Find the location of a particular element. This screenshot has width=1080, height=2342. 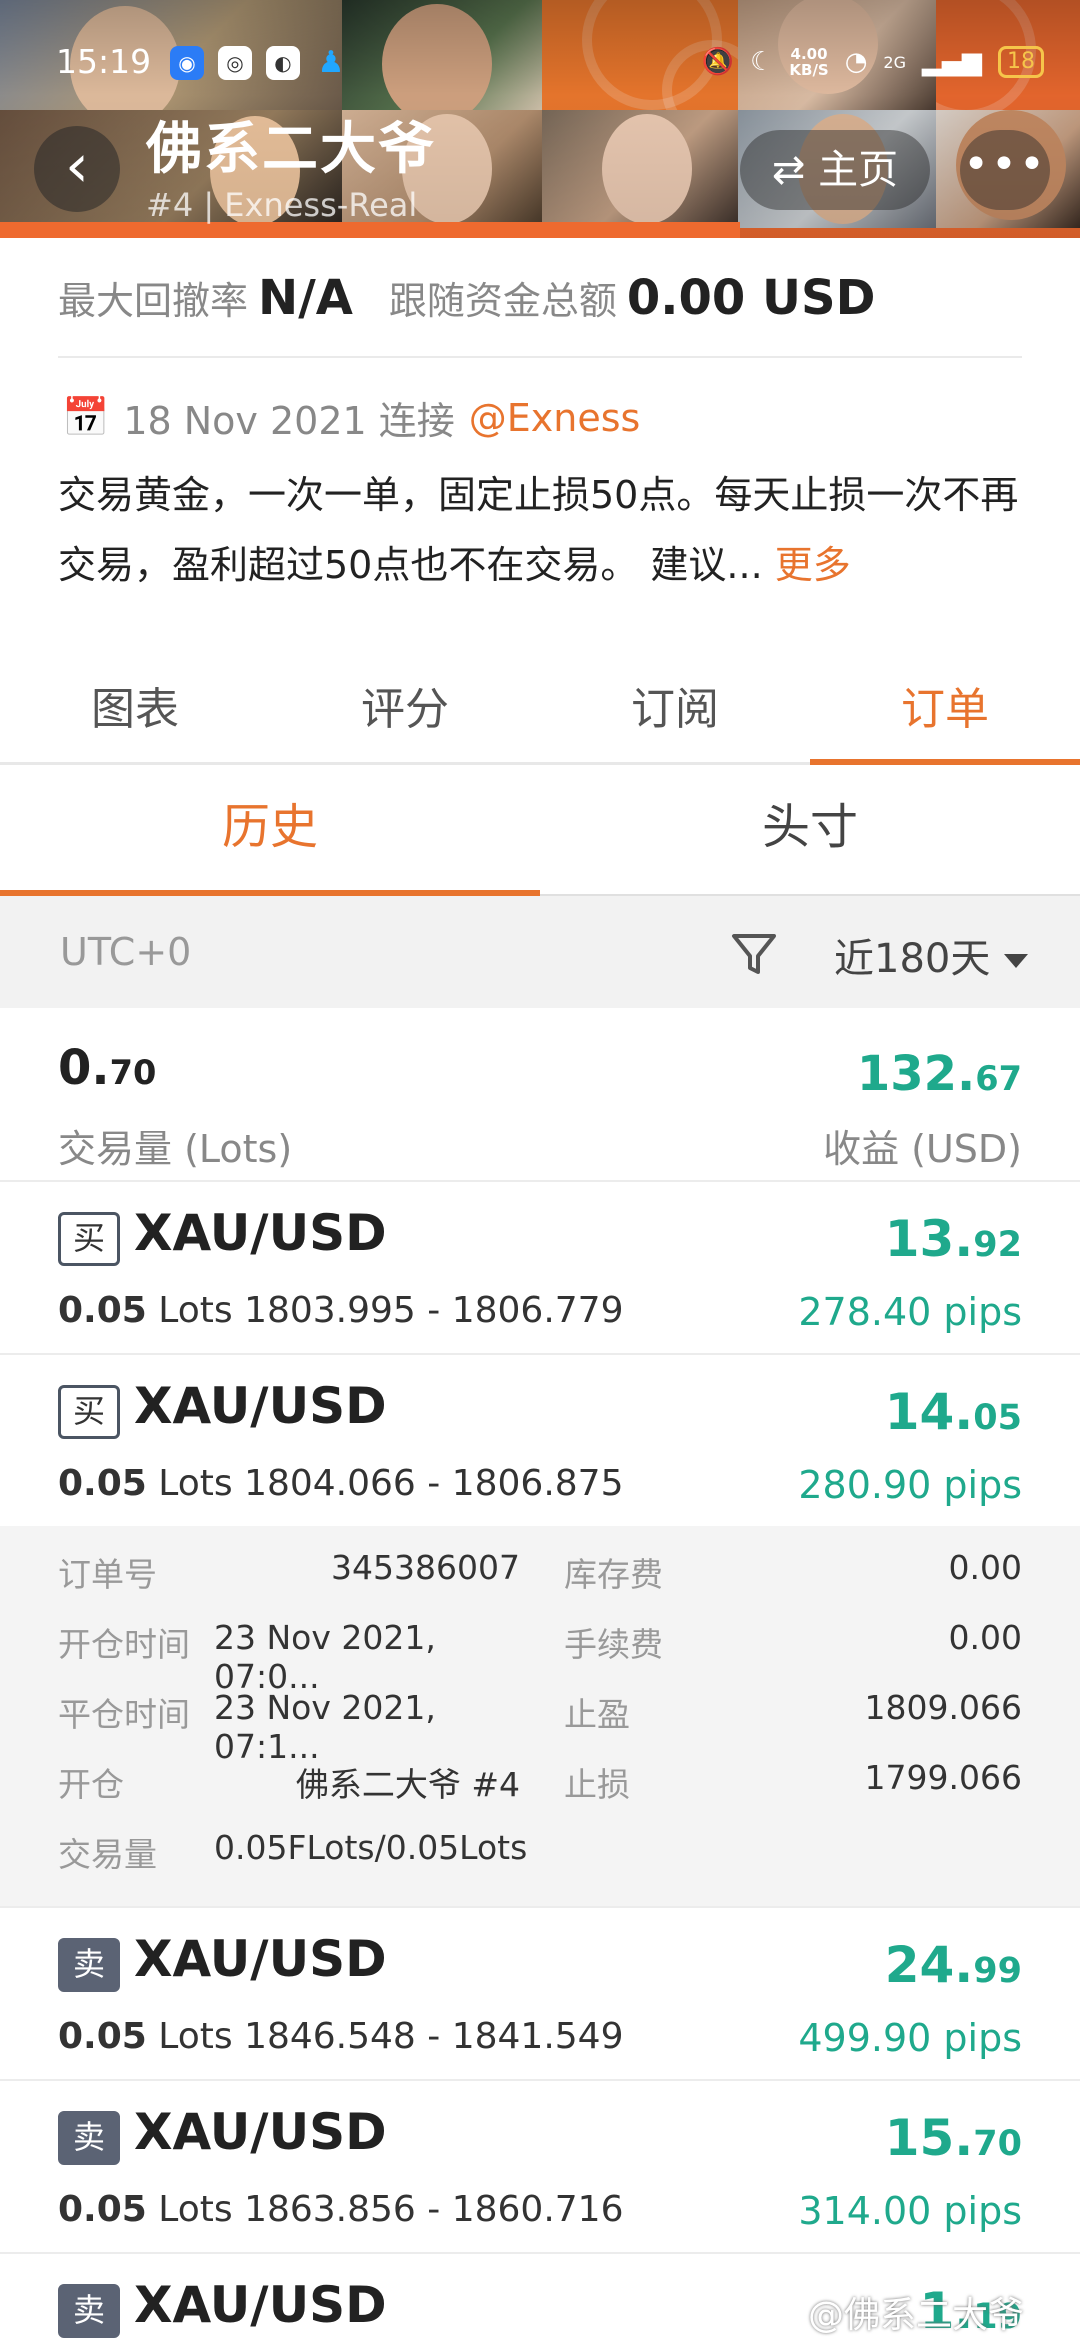

open-by-label: 开仓 is located at coordinates (91, 1784).